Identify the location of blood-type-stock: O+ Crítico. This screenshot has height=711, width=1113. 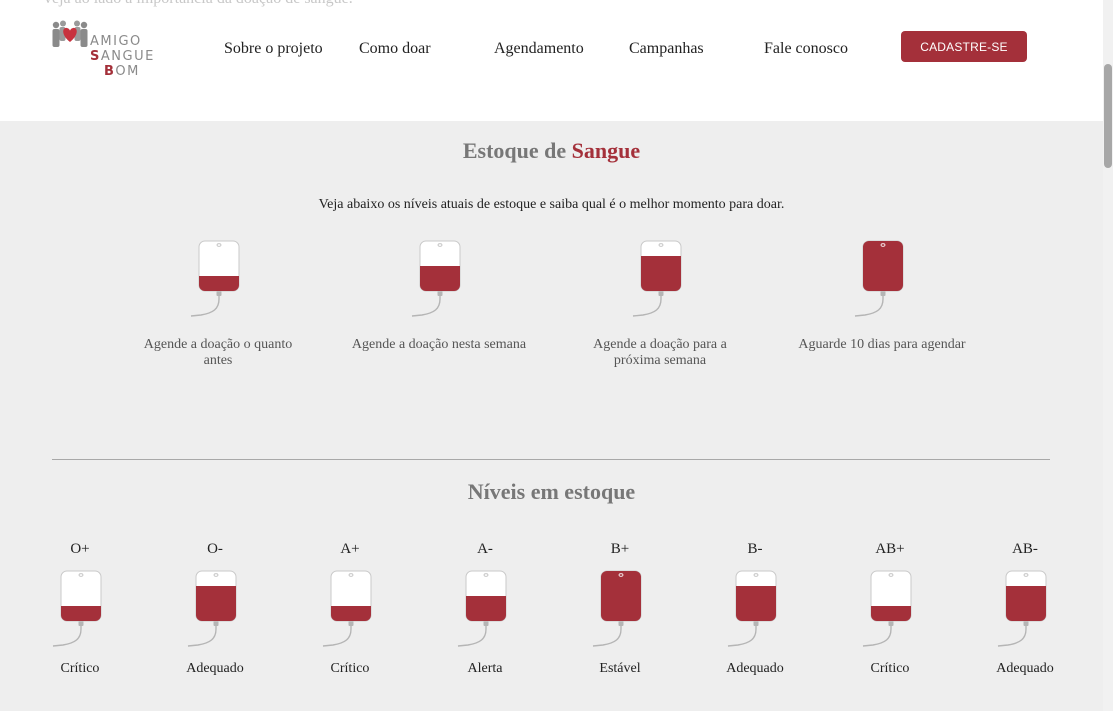
(80, 609).